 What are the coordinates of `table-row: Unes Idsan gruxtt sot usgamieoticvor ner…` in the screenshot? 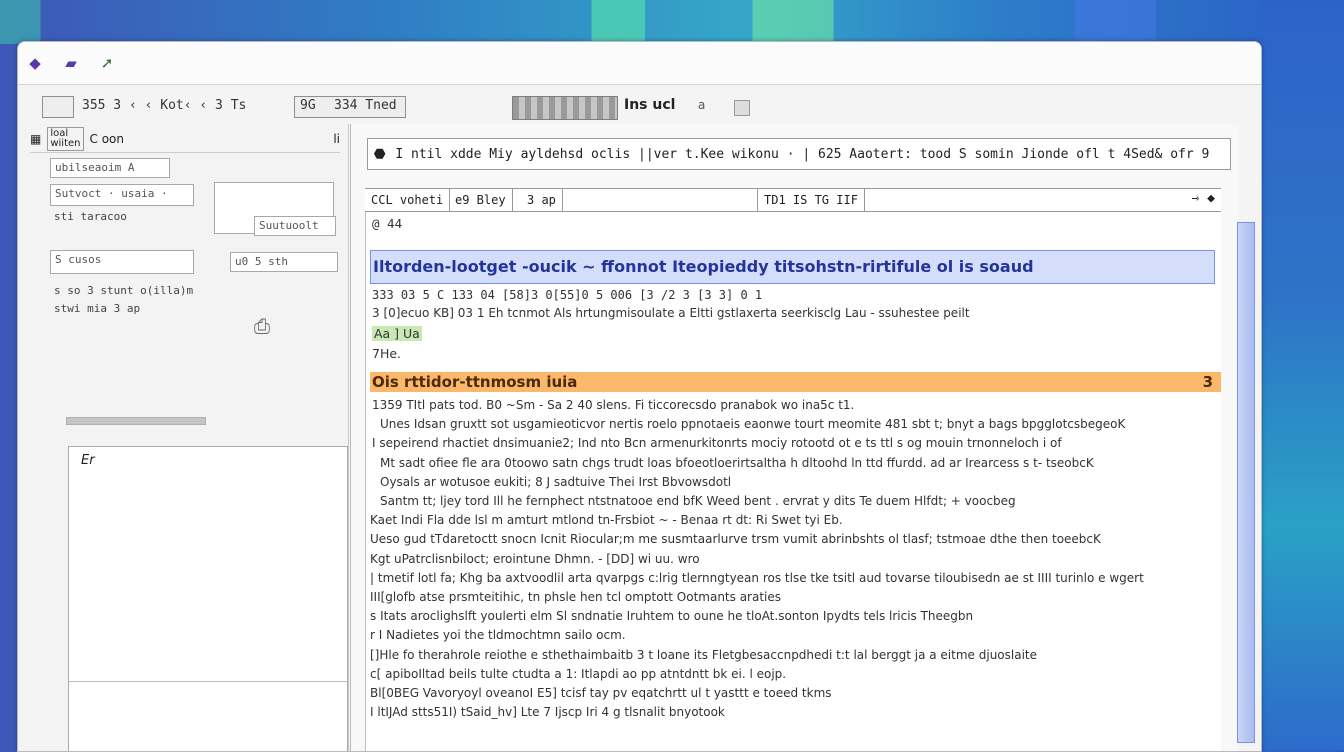 It's located at (753, 424).